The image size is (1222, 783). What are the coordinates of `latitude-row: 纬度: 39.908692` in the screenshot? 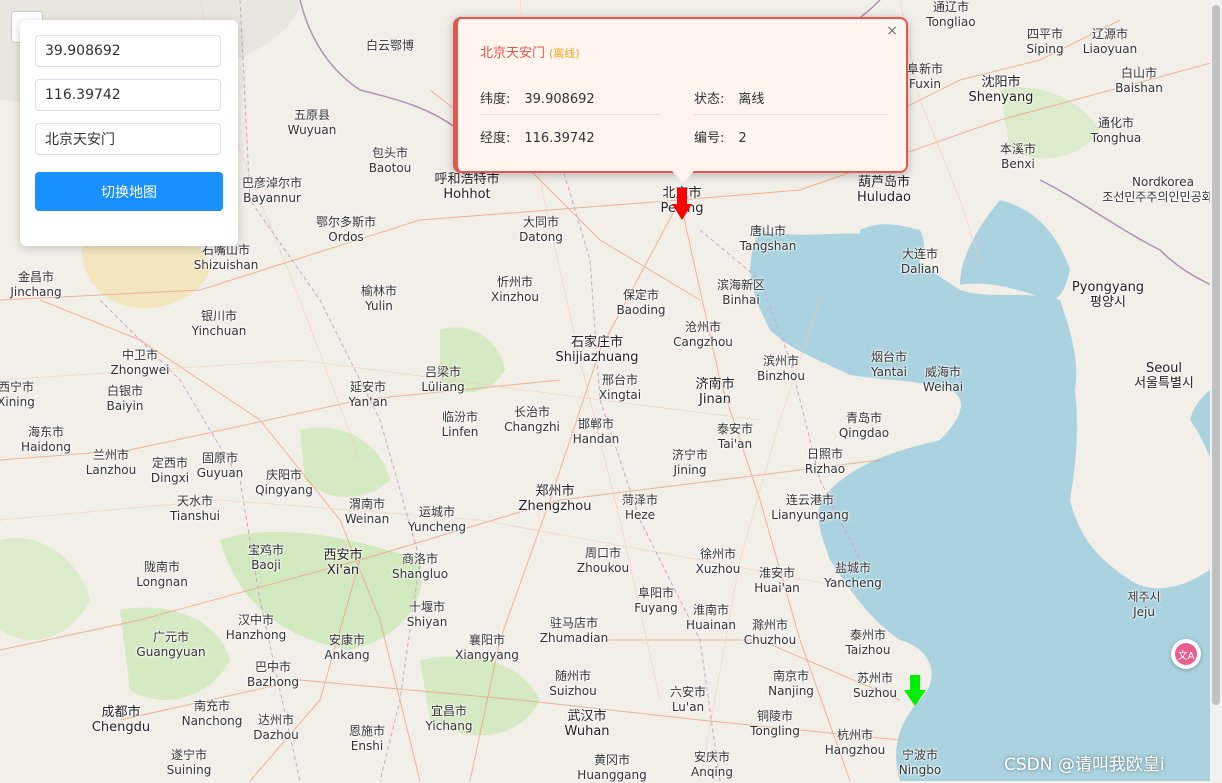 It's located at (537, 99).